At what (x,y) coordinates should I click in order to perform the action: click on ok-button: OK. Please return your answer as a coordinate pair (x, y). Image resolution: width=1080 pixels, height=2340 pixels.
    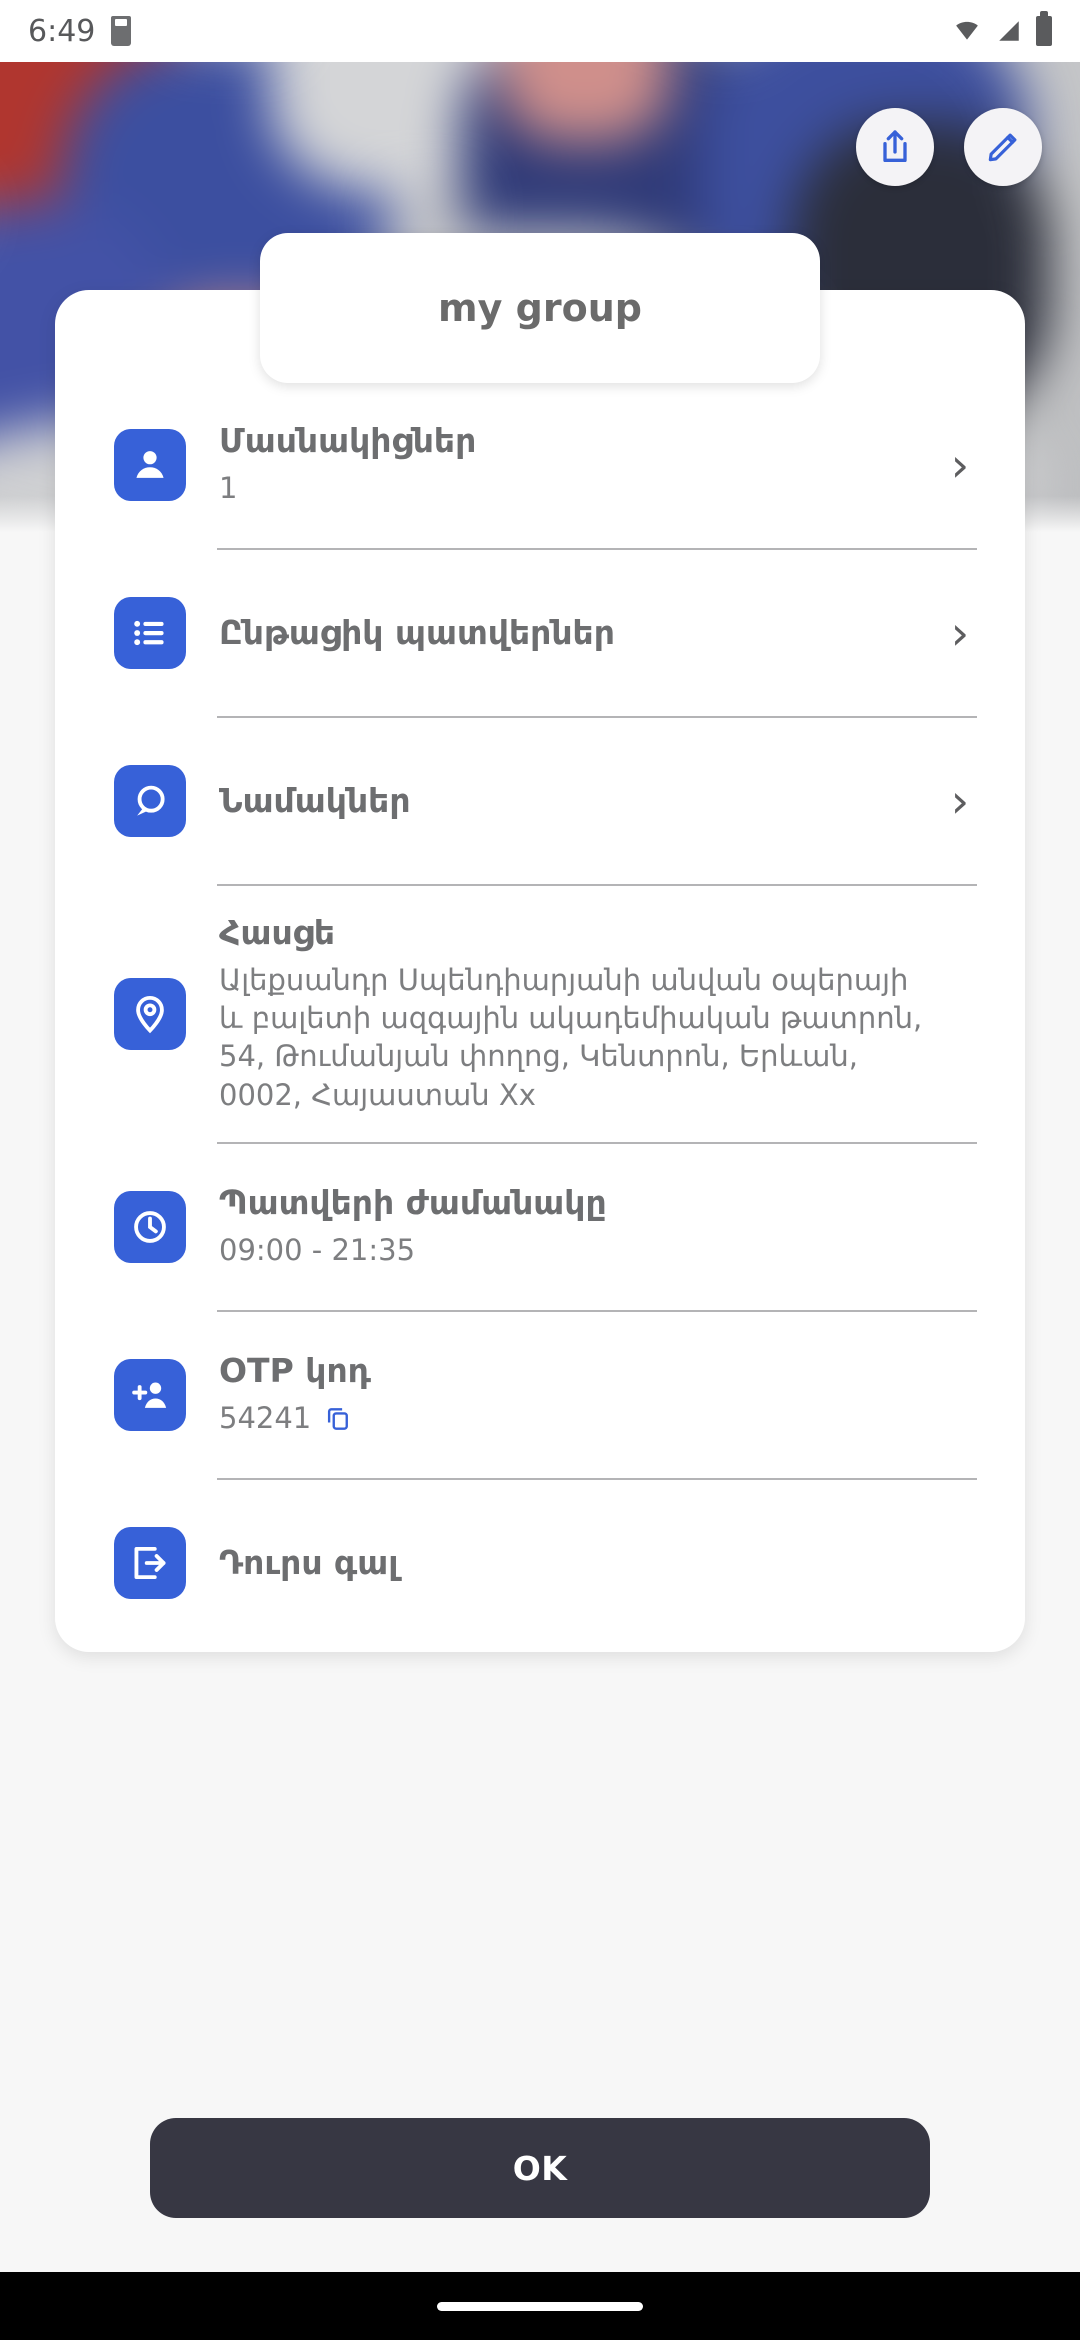
    Looking at the image, I should click on (540, 2168).